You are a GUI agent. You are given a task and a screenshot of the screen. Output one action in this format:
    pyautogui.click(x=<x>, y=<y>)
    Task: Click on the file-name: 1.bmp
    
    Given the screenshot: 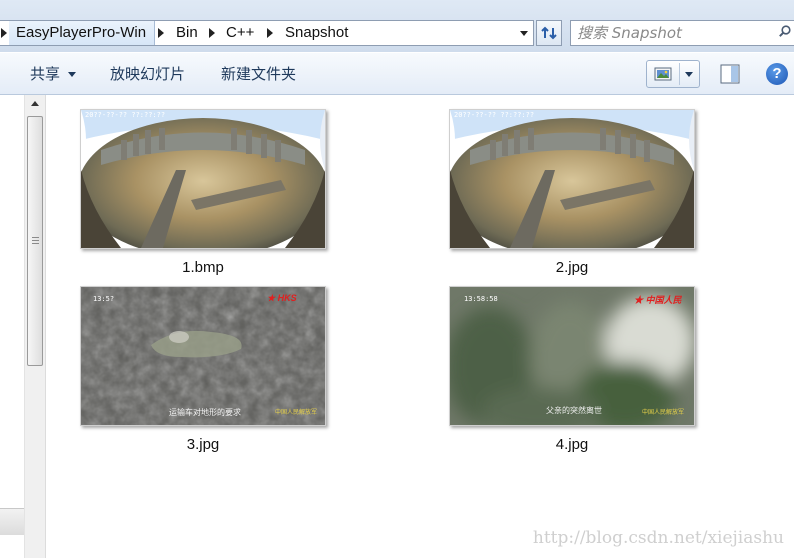 What is the action you would take?
    pyautogui.click(x=203, y=267)
    